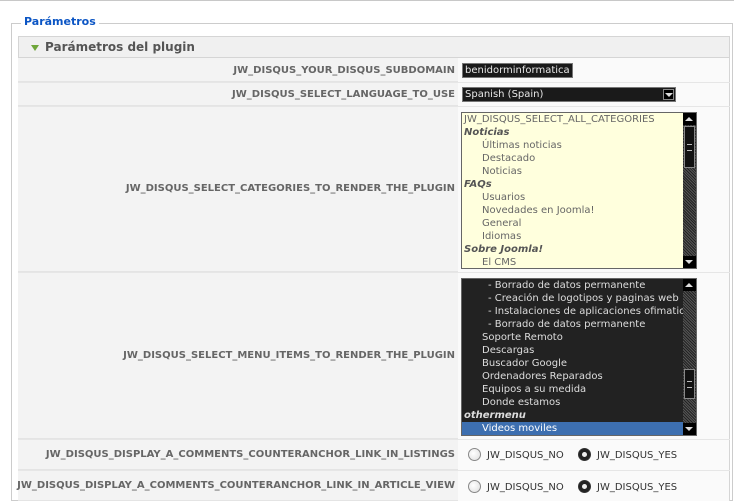 The height and width of the screenshot is (503, 734). Describe the element at coordinates (504, 94) in the screenshot. I see `language-selected-value: Spanish (Spain)` at that location.